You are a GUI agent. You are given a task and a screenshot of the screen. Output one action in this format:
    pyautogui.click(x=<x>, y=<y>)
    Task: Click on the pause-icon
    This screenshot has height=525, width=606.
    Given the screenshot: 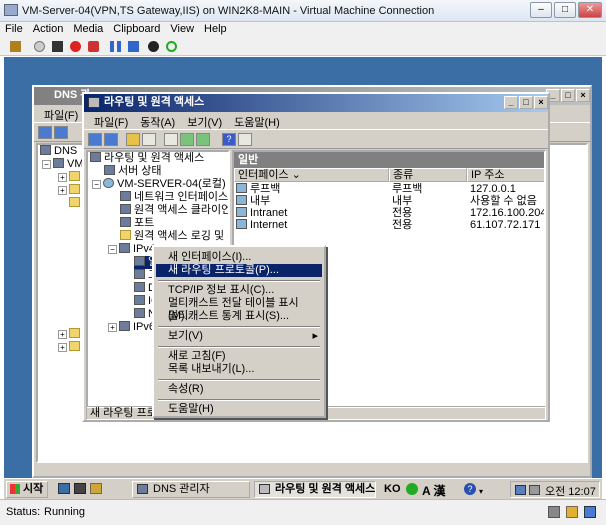 What is the action you would take?
    pyautogui.click(x=115, y=46)
    